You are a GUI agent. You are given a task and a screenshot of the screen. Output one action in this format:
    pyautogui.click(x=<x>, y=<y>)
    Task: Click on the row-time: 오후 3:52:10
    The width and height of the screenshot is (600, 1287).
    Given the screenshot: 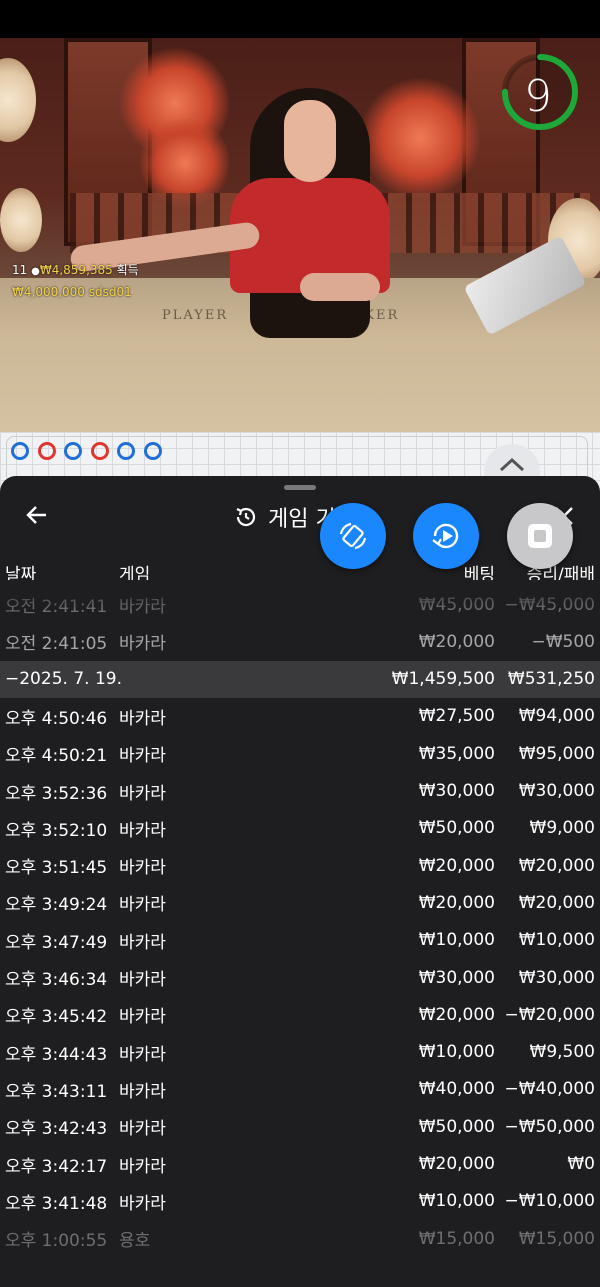 What is the action you would take?
    pyautogui.click(x=56, y=830)
    